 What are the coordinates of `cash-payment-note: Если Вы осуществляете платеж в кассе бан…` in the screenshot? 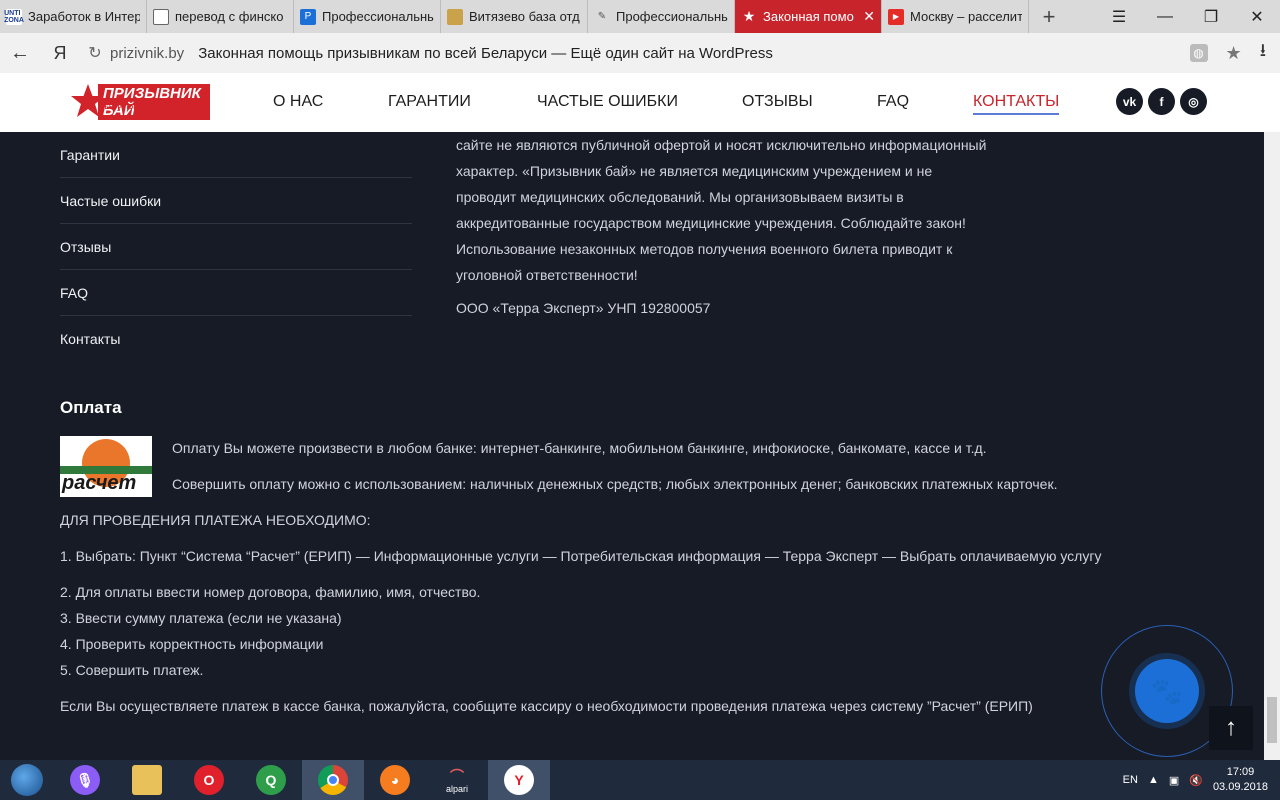 It's located at (546, 706).